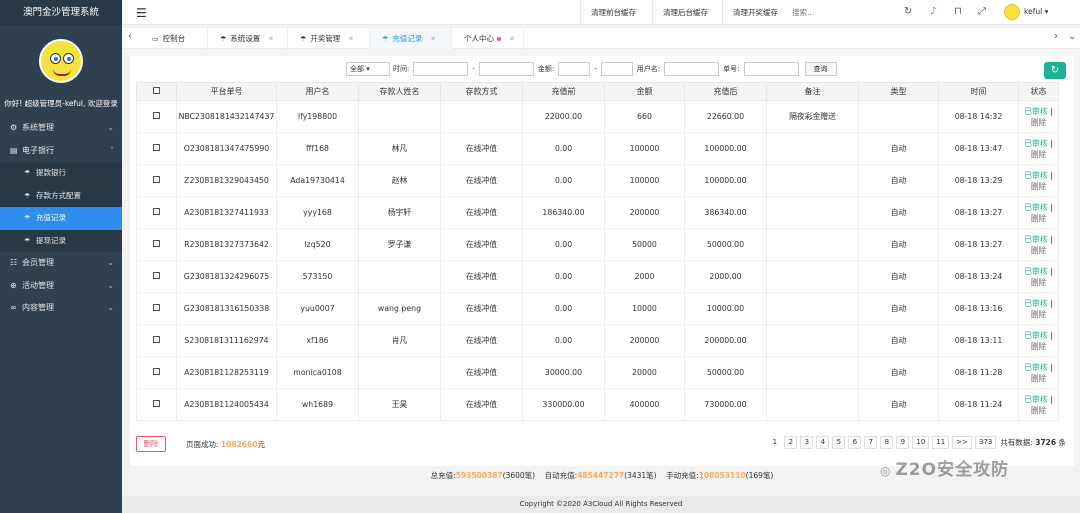 The height and width of the screenshot is (513, 1080). What do you see at coordinates (488, 38) in the screenshot?
I see `tab-personal-center: 个人中心 ✕` at bounding box center [488, 38].